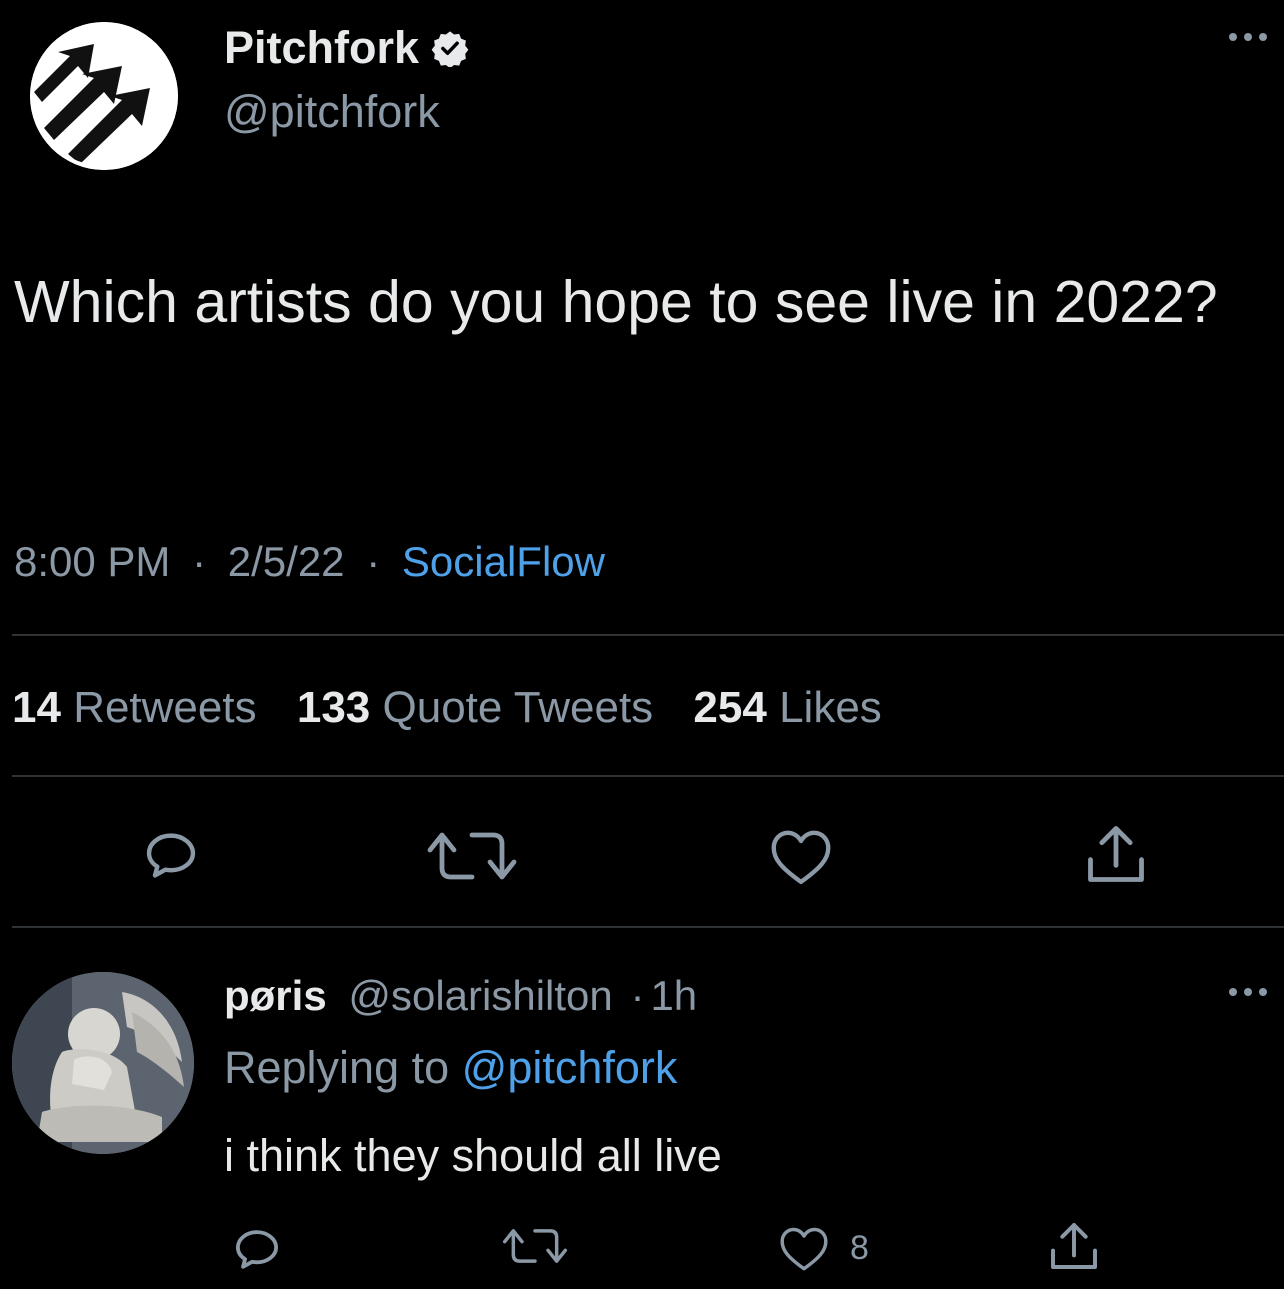  I want to click on reply-share-button, so click(1074, 1246).